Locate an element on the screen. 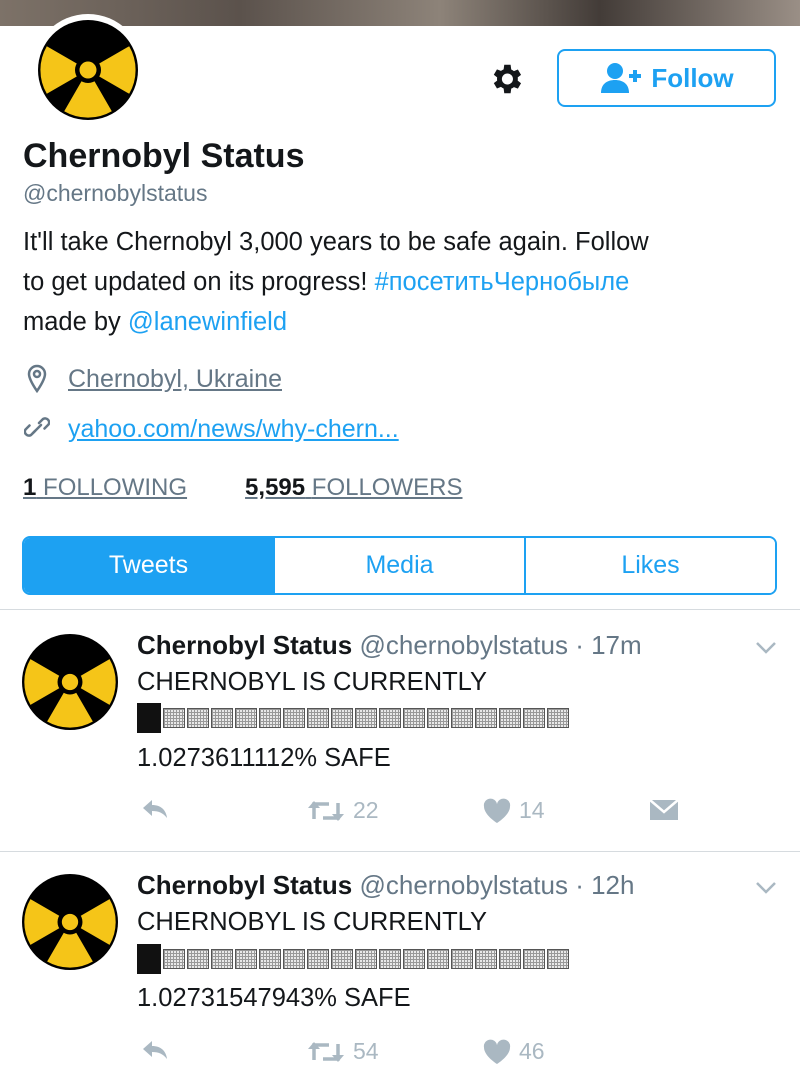 The width and height of the screenshot is (800, 1083). profile-location: Chernobyl, Ukraine is located at coordinates (153, 379).